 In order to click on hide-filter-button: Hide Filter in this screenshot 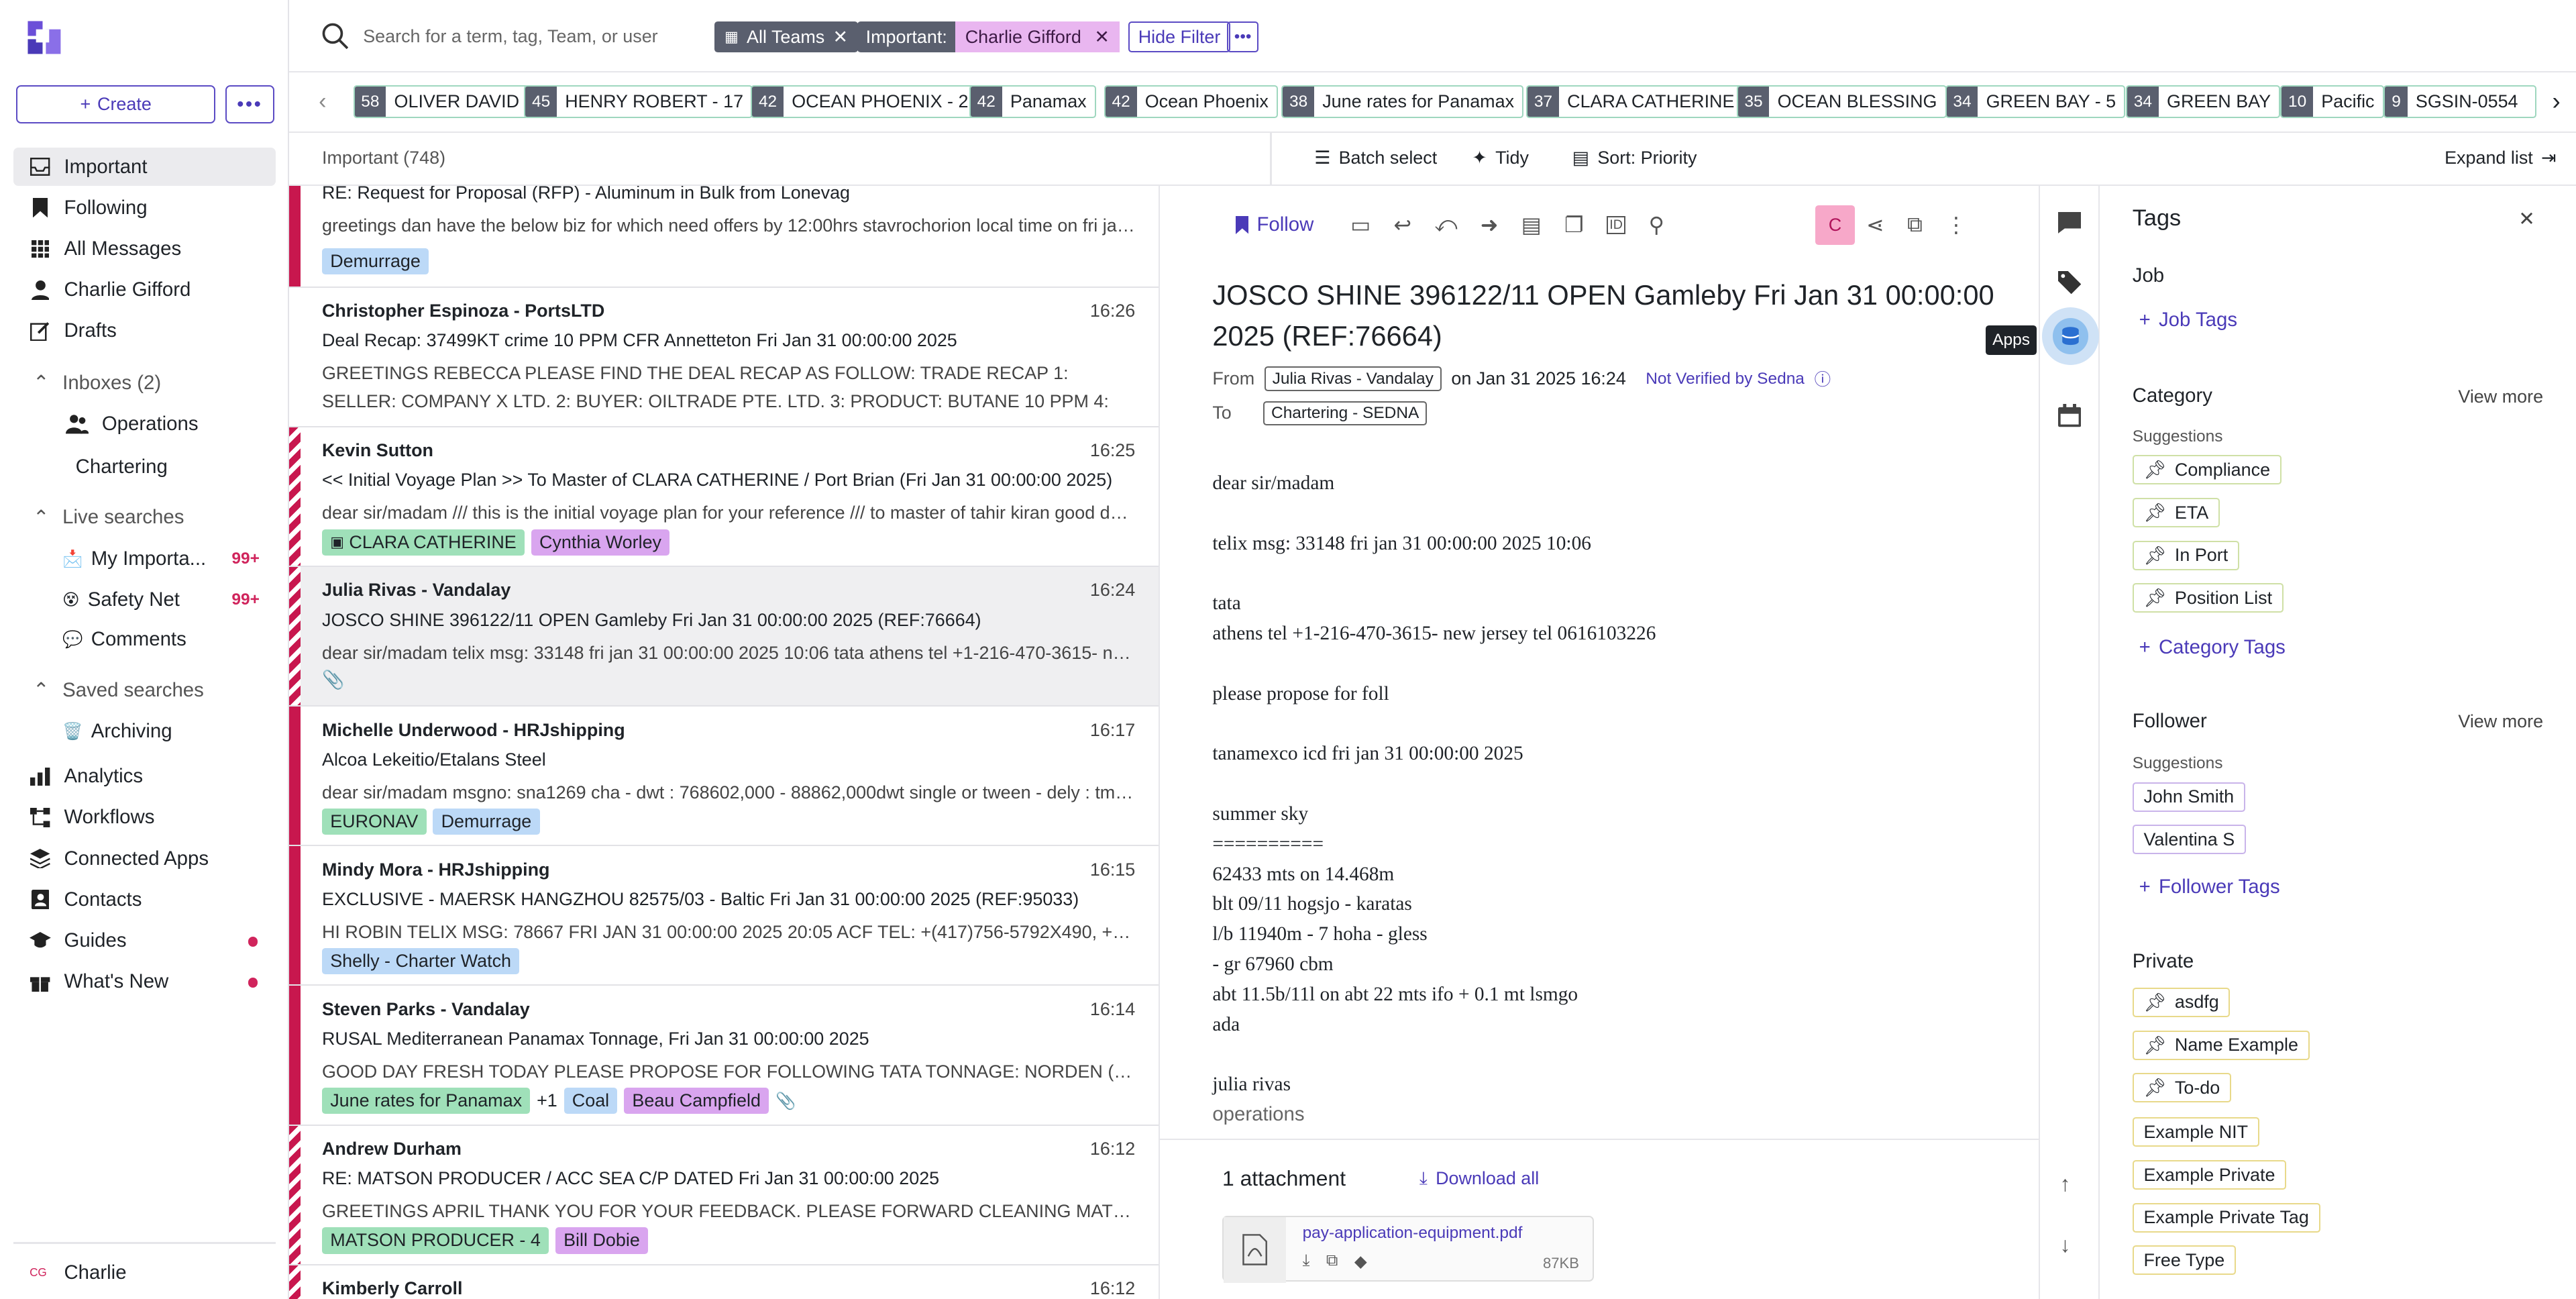, I will do `click(1179, 37)`.